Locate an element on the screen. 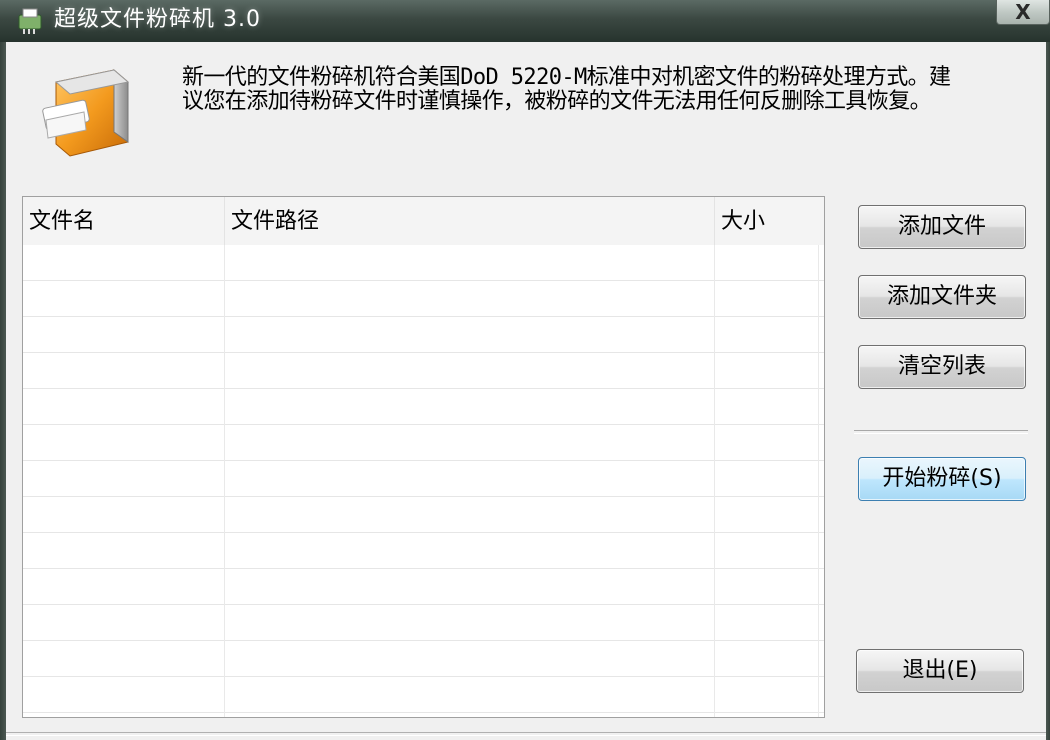 The width and height of the screenshot is (1050, 740). title-bar: 超级文件粉碎机 3.0 X is located at coordinates (525, 21).